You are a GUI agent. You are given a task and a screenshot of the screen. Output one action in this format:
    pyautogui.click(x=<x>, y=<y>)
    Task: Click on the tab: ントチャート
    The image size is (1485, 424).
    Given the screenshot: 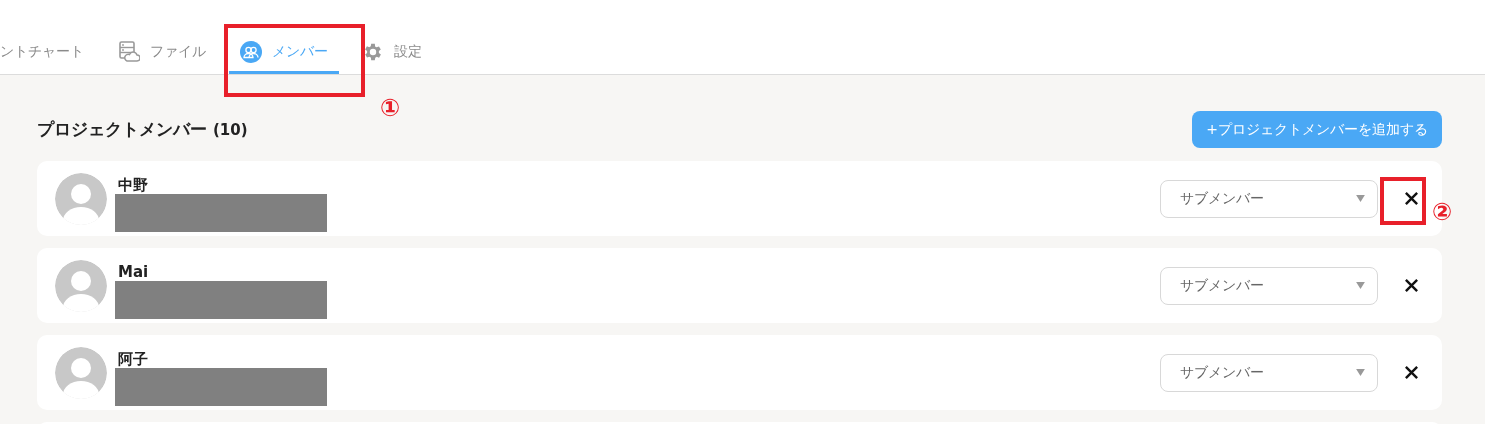 What is the action you would take?
    pyautogui.click(x=47, y=52)
    